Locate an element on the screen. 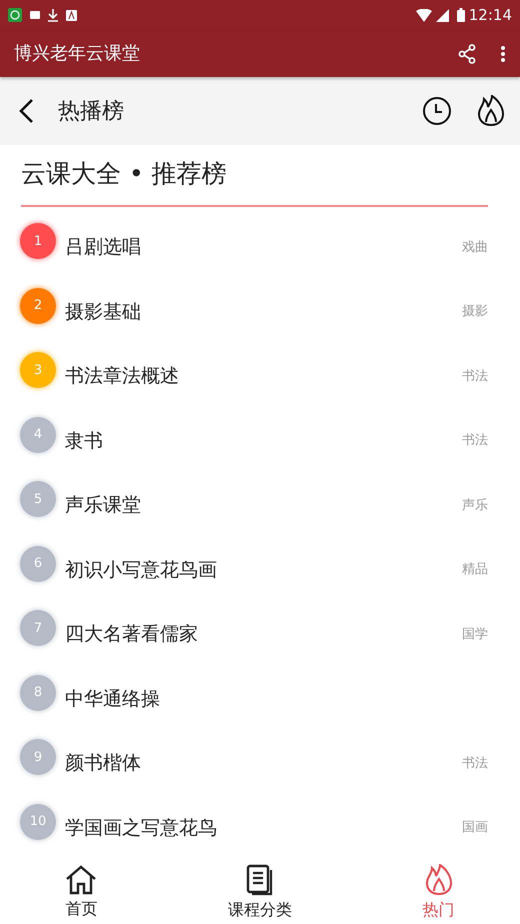 Image resolution: width=520 pixels, height=924 pixels. nav-tab: 首页 is located at coordinates (81, 892).